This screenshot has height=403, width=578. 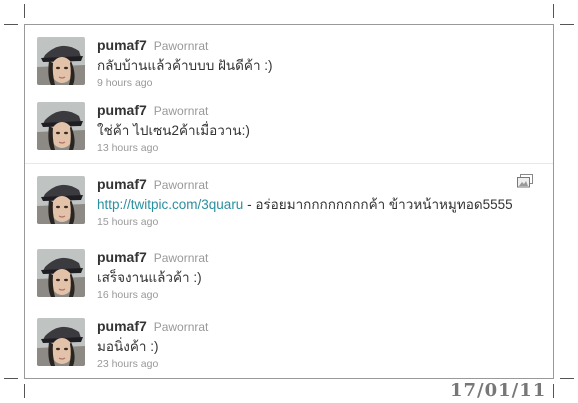 I want to click on tweet-text: มอนิ่งค้า :), so click(x=128, y=346).